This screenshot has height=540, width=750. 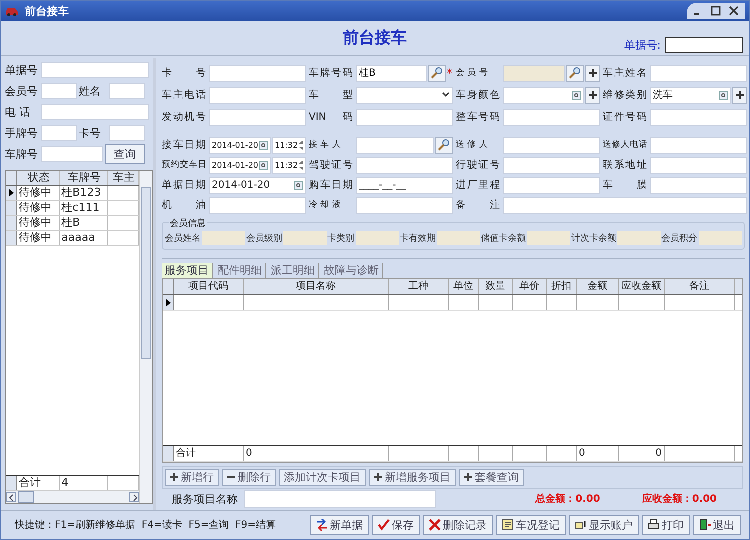 What do you see at coordinates (478, 205) in the screenshot?
I see `field-label: 备 注` at bounding box center [478, 205].